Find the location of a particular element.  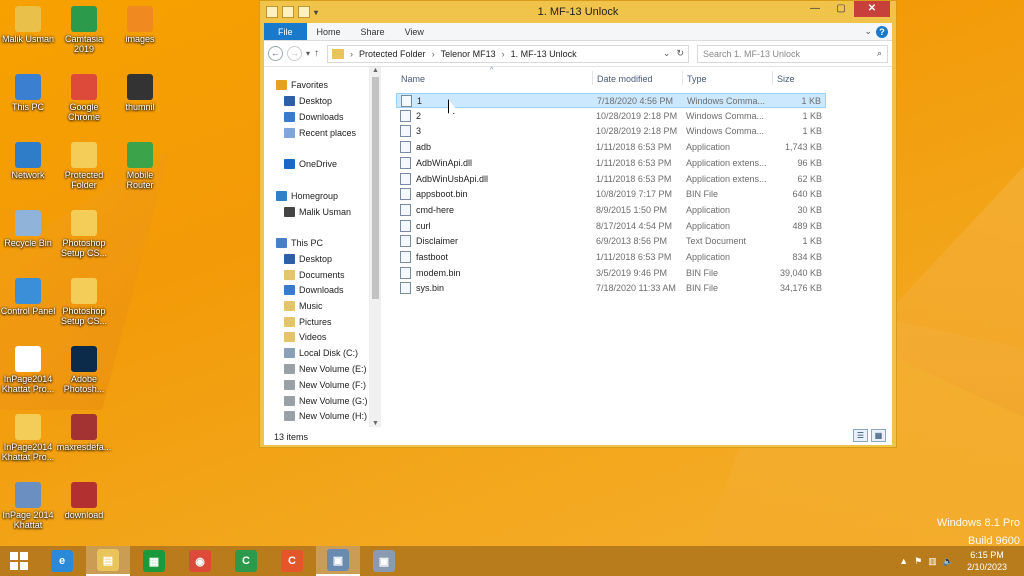

nav-scrollbar: ▲ ▼ is located at coordinates (375, 247).